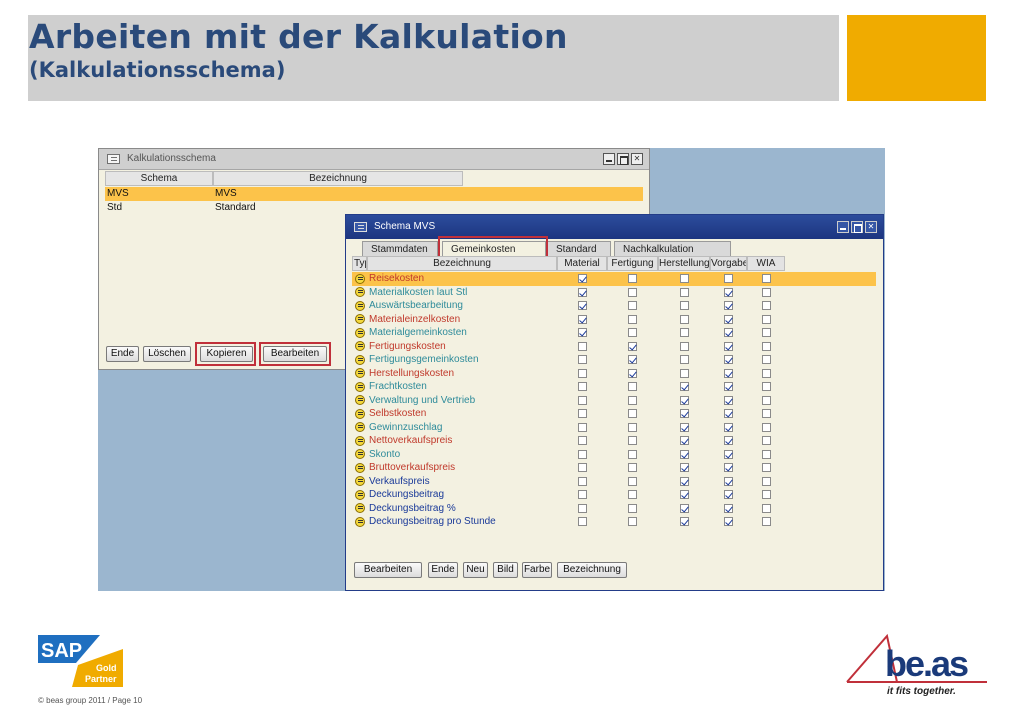 The height and width of the screenshot is (709, 1024). I want to click on bild-button: Bild, so click(505, 570).